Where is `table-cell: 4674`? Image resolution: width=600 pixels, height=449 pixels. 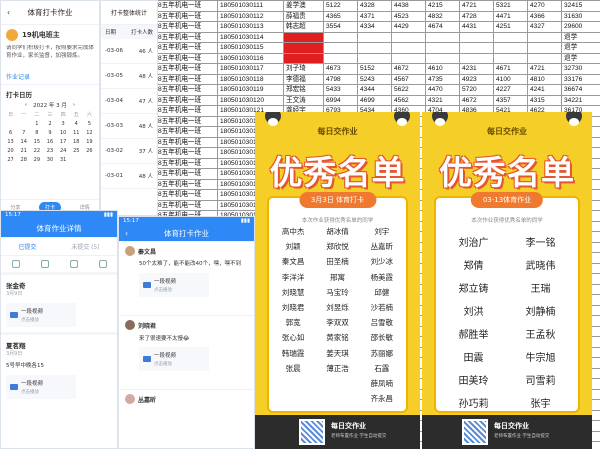
table-cell: 4674 is located at coordinates (442, 27).